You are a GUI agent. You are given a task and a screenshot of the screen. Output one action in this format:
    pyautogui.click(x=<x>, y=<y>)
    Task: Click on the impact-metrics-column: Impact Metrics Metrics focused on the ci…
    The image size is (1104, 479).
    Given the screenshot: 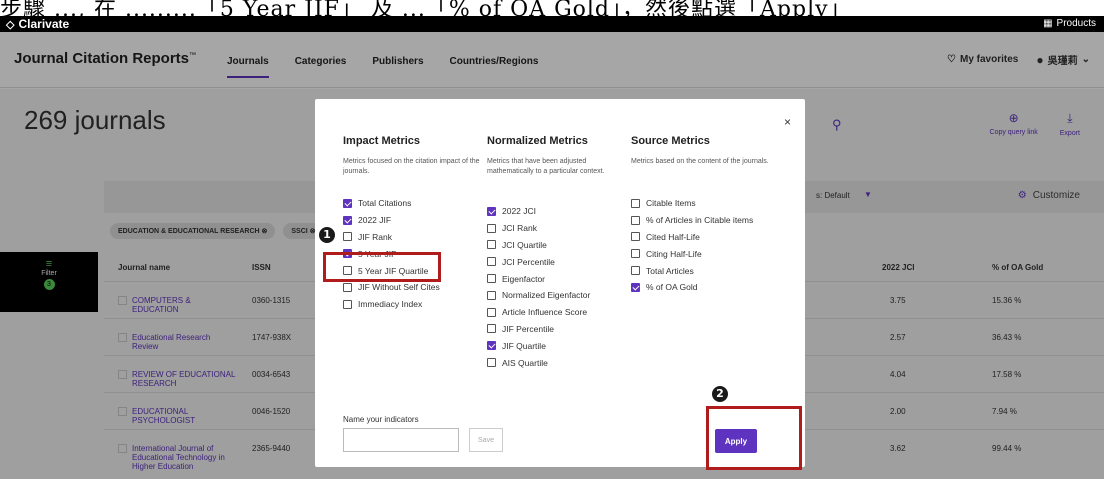 What is the action you would take?
    pyautogui.click(x=413, y=224)
    